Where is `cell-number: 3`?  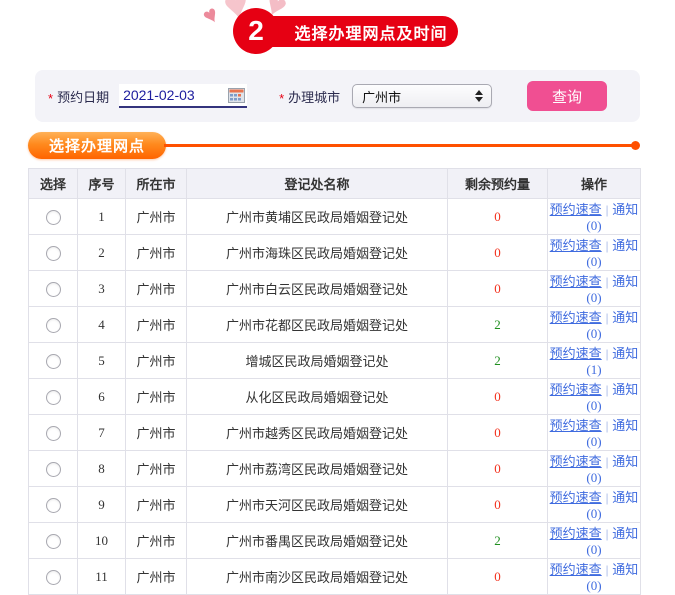
cell-number: 3 is located at coordinates (101, 288).